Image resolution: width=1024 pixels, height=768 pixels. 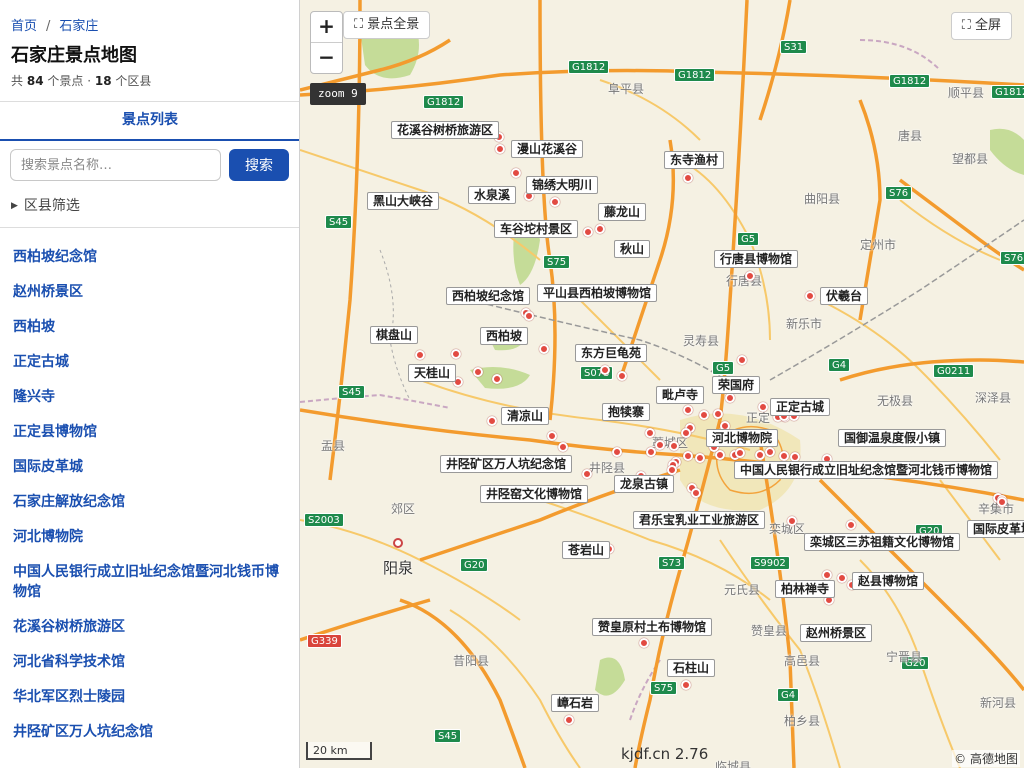 I want to click on overview-button: ⛶ 景点全景, so click(x=387, y=25).